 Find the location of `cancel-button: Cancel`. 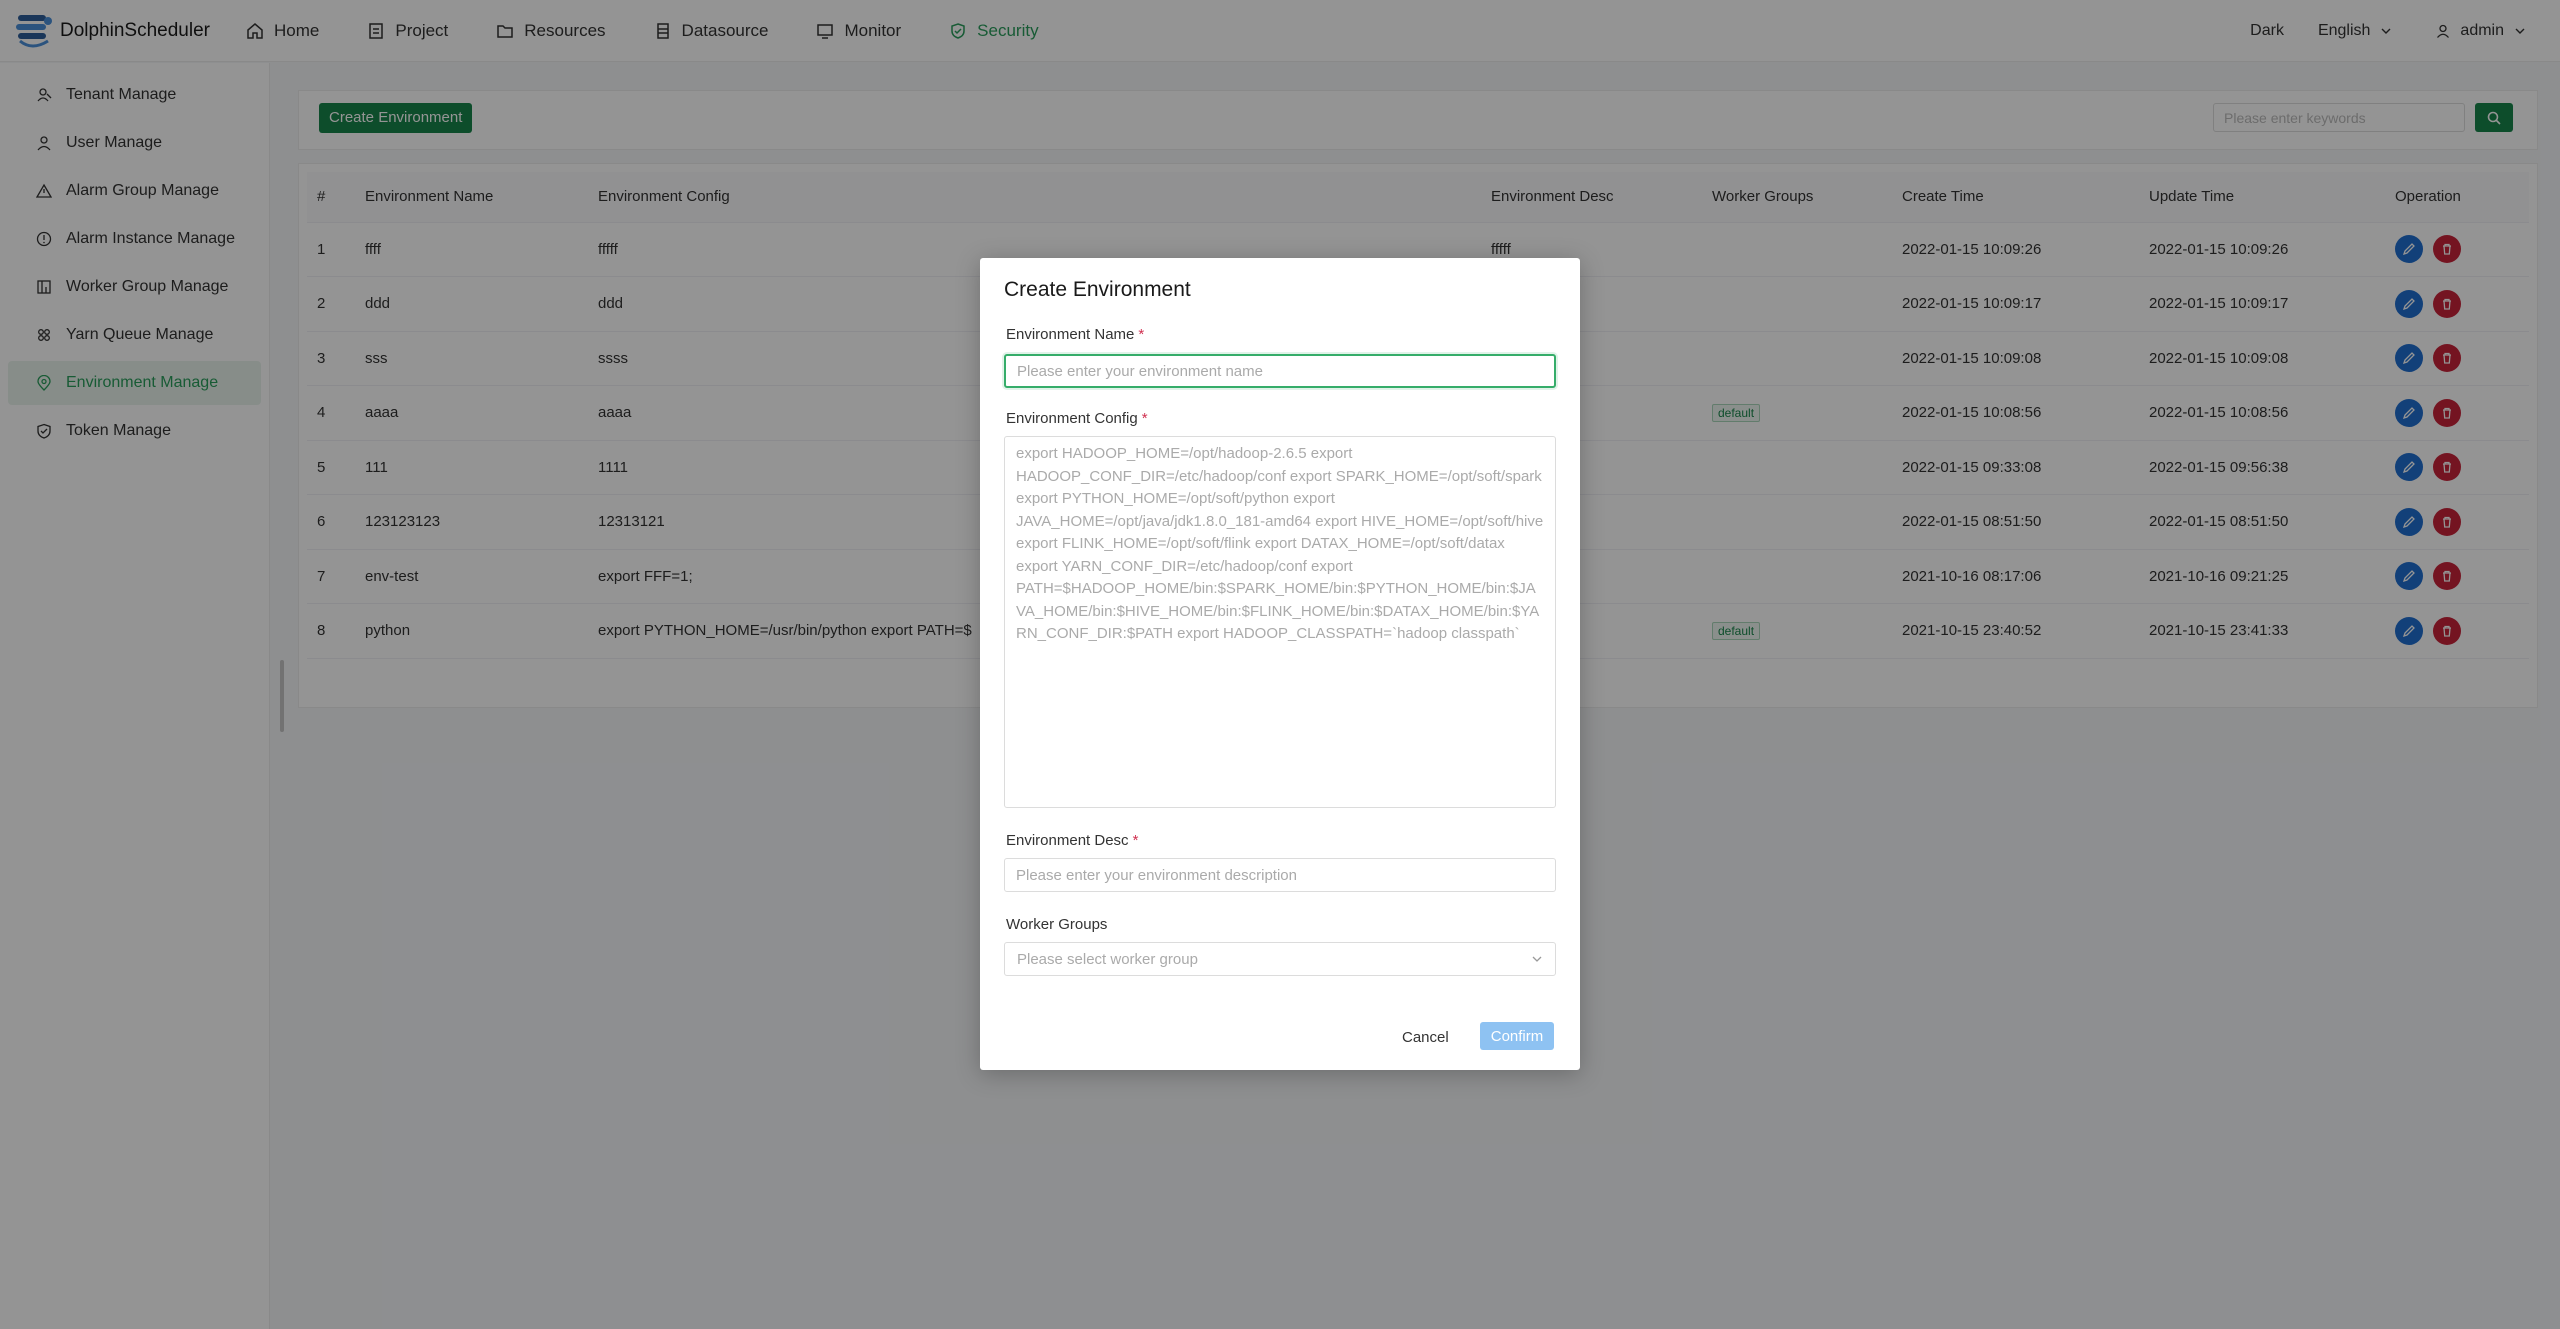

cancel-button: Cancel is located at coordinates (1425, 1037).